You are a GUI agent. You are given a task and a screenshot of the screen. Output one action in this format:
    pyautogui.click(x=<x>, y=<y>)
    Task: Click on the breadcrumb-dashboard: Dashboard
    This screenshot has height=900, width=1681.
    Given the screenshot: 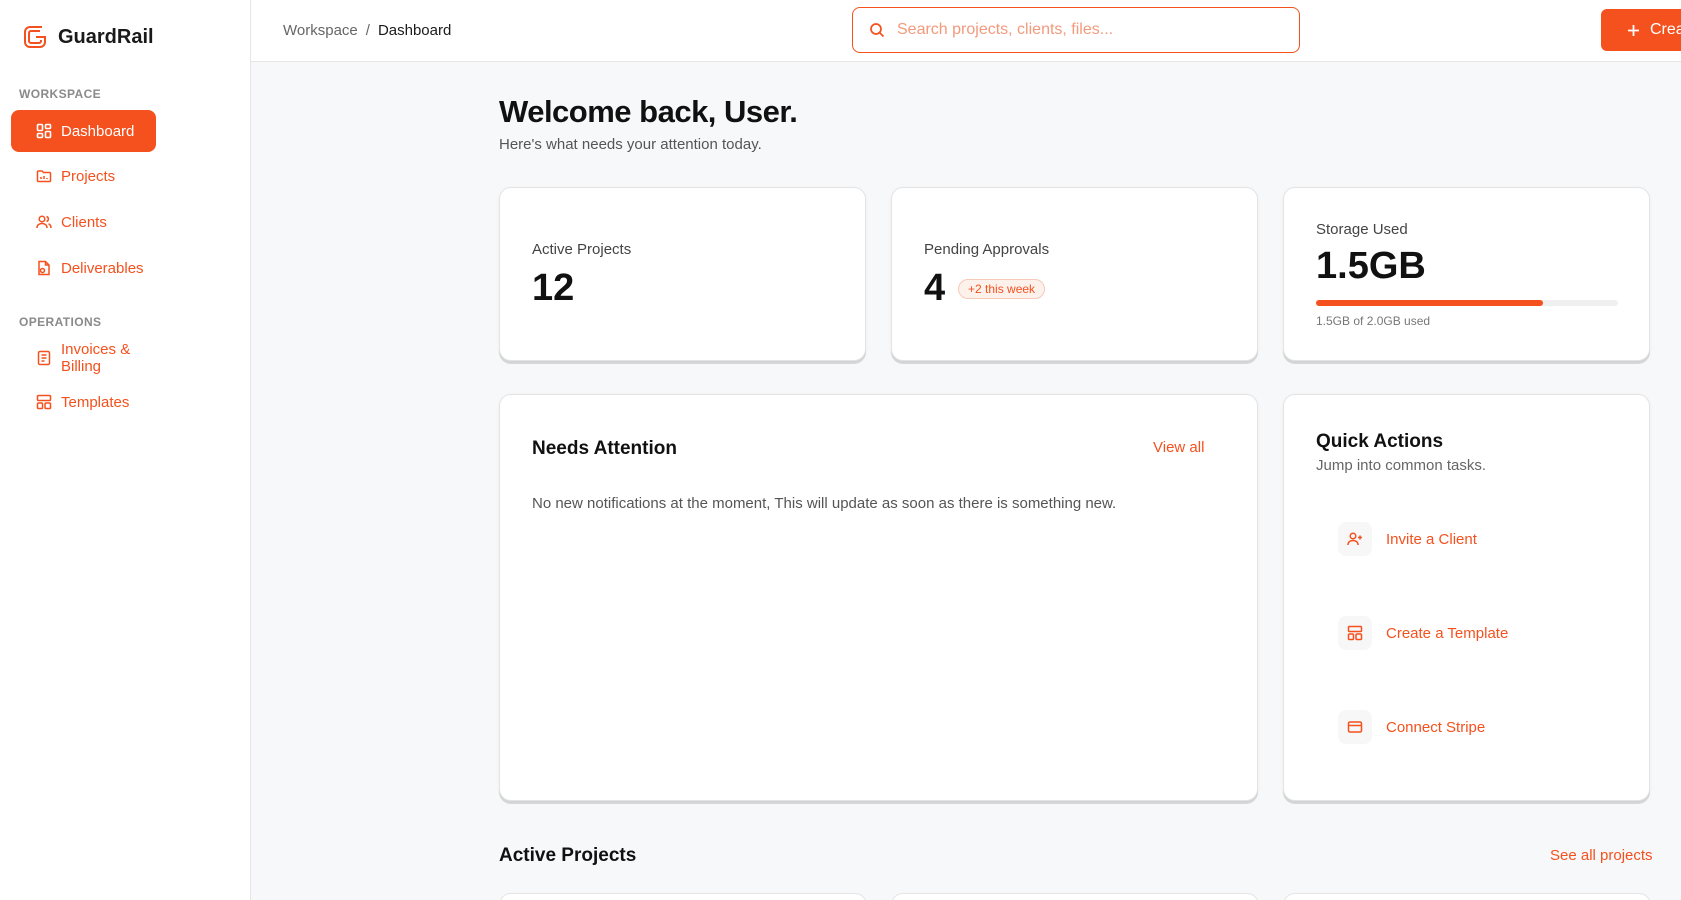 What is the action you would take?
    pyautogui.click(x=414, y=30)
    